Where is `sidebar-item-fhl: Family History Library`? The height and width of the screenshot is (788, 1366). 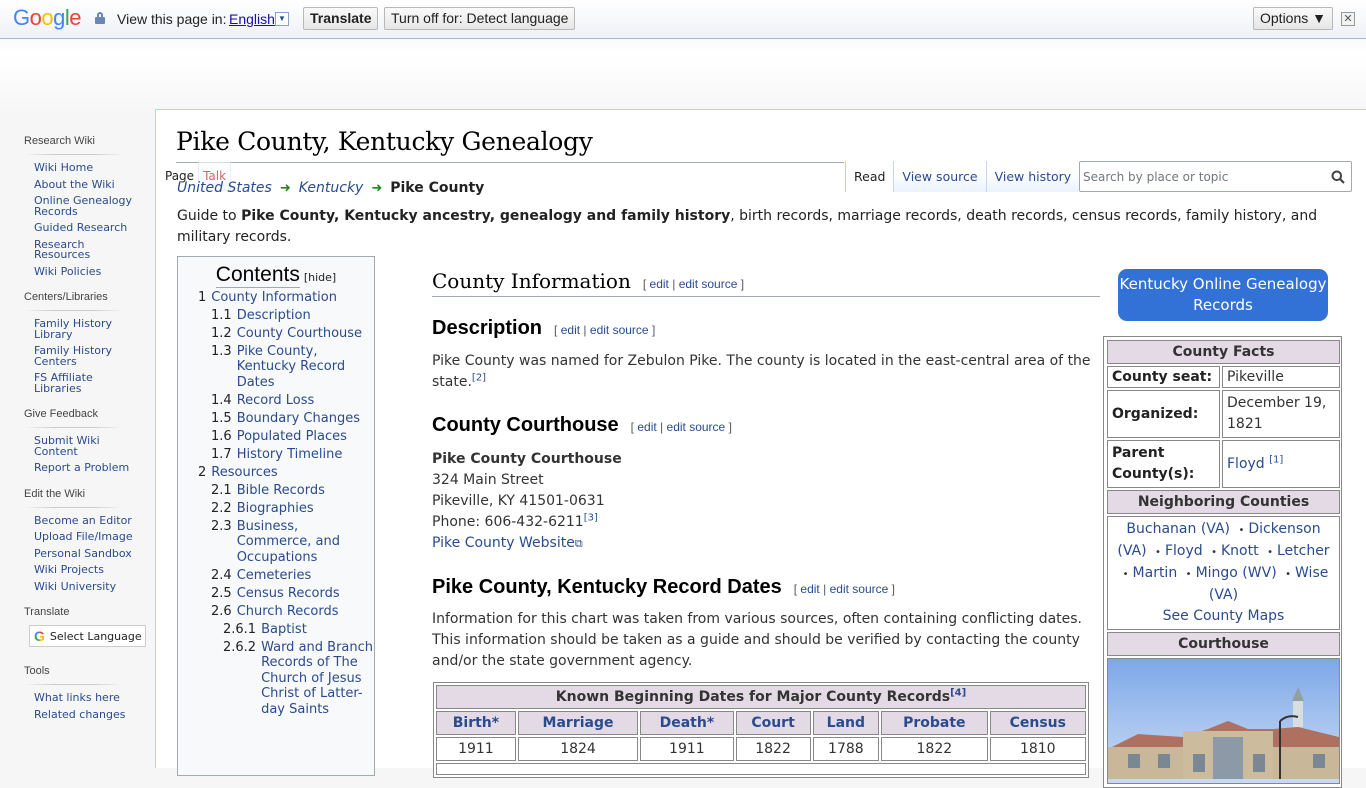
sidebar-item-fhl: Family History Library is located at coordinates (84, 329).